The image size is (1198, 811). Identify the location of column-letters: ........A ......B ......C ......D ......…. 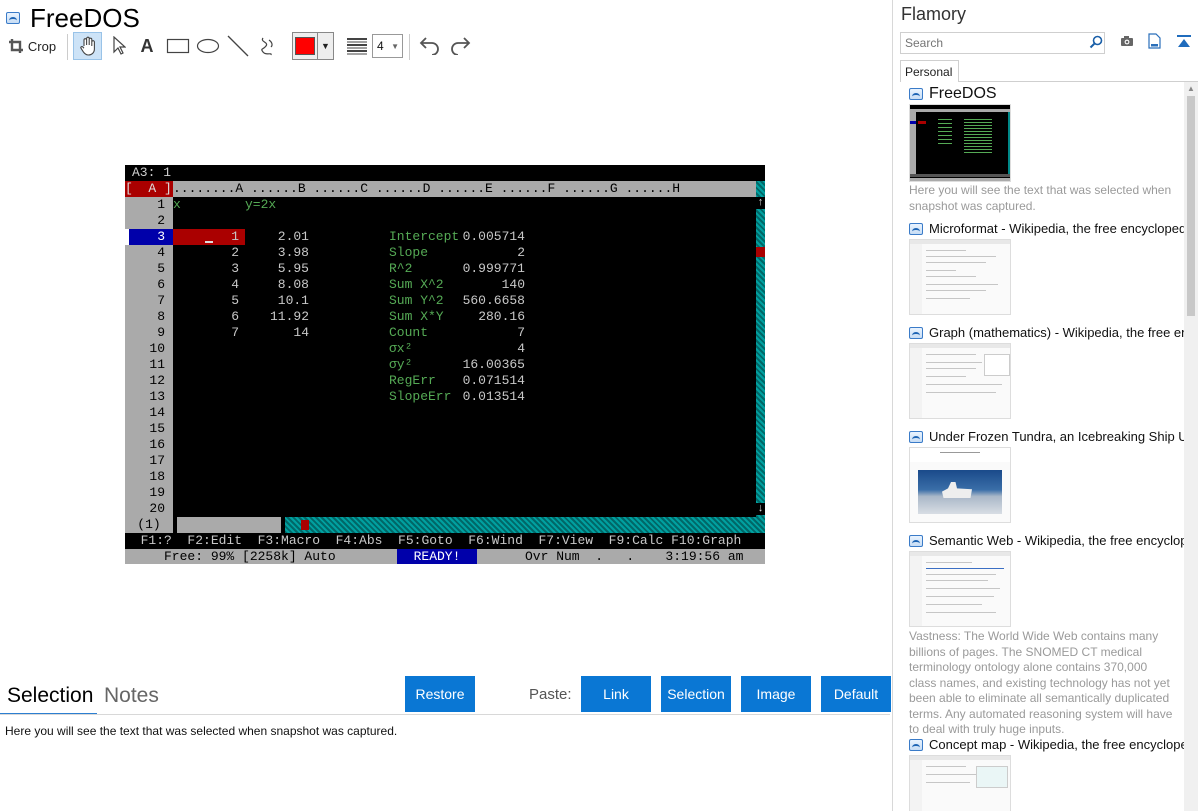
(427, 188).